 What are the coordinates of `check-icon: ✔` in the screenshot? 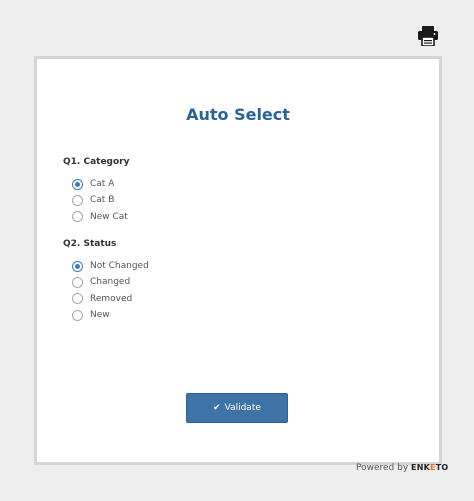 It's located at (217, 408).